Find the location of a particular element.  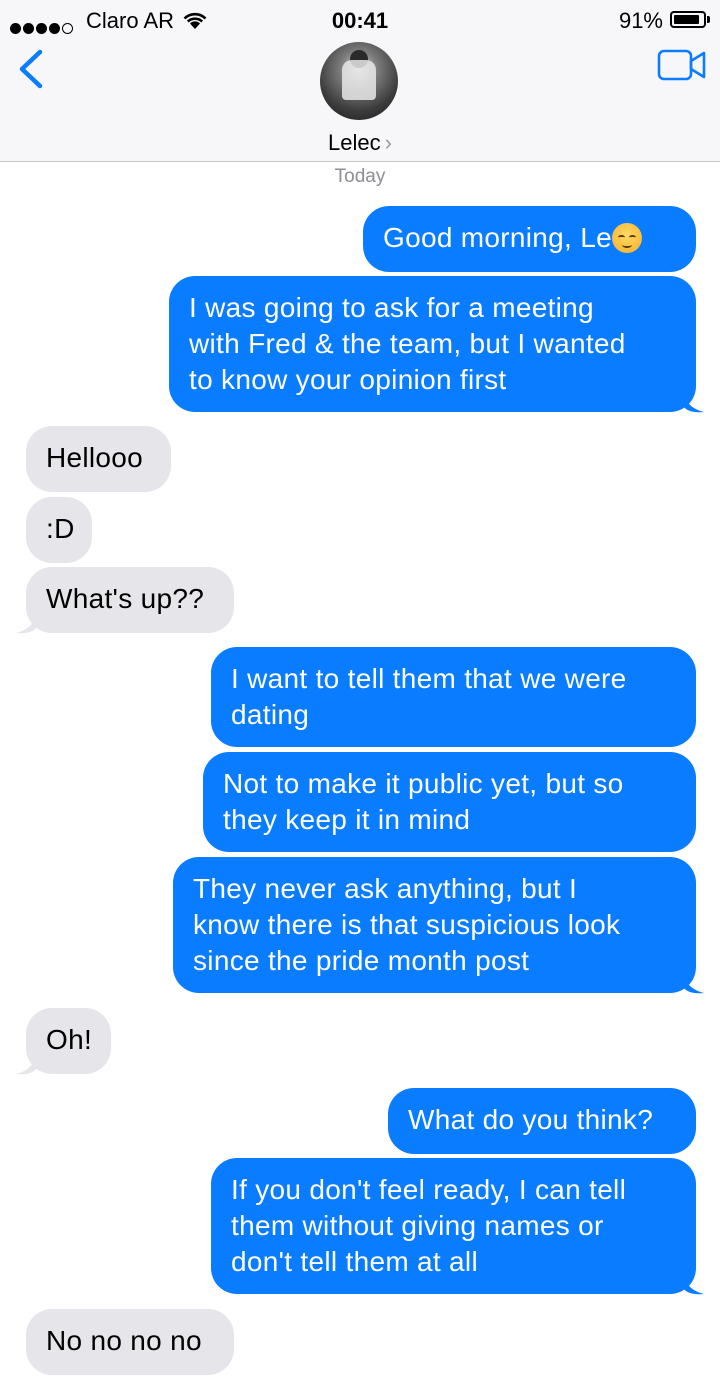

message-bubble: No no no no is located at coordinates (130, 1342).